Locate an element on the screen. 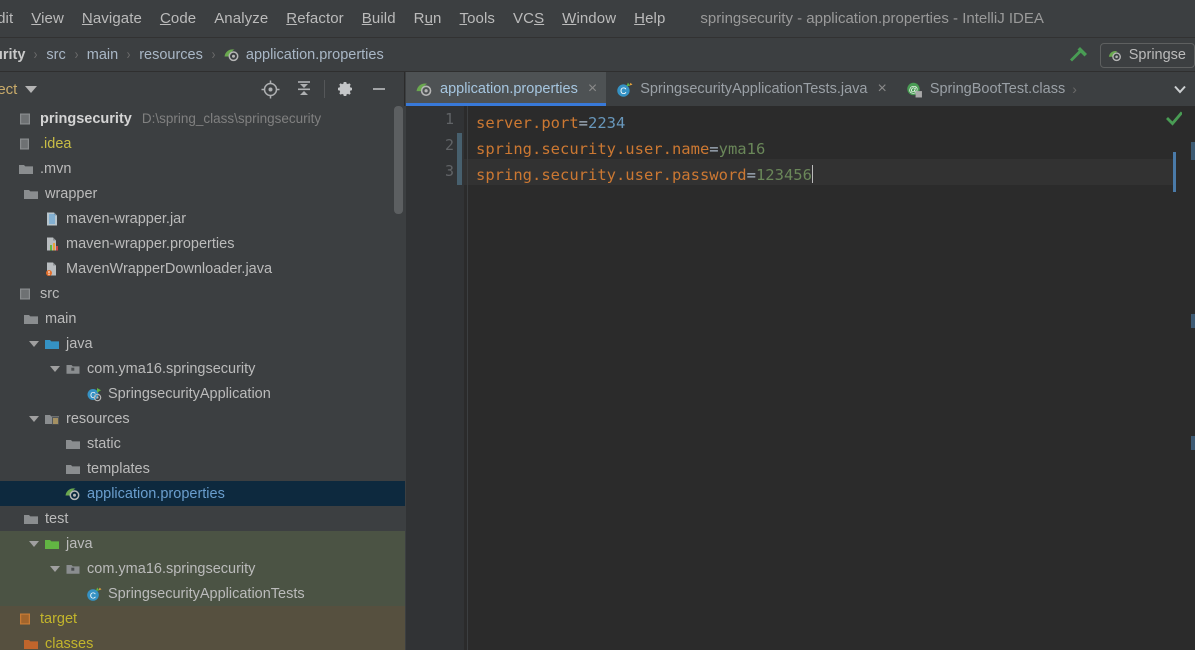 This screenshot has width=1195, height=650. tree-node-label: target is located at coordinates (59, 618).